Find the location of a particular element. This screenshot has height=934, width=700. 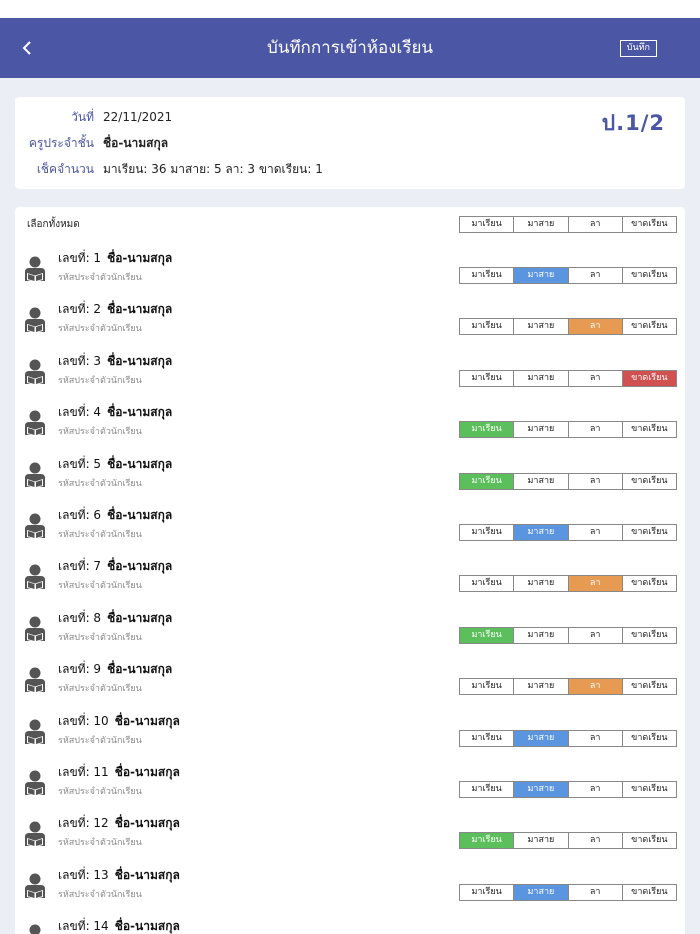

date-value: 22/11/2021 is located at coordinates (138, 117).